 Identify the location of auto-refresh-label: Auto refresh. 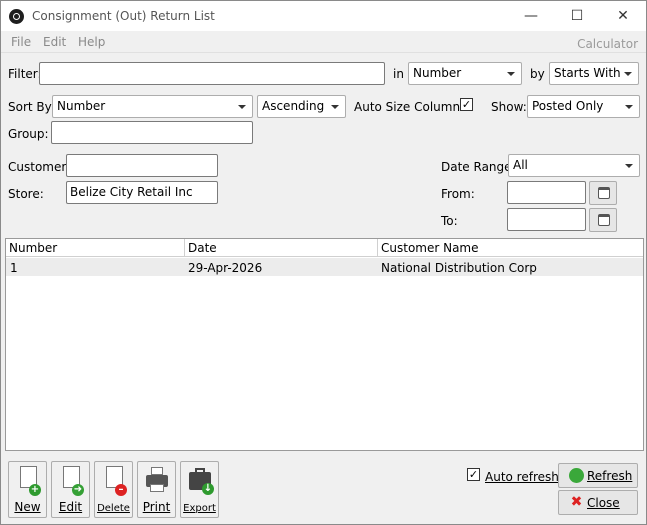
(522, 477).